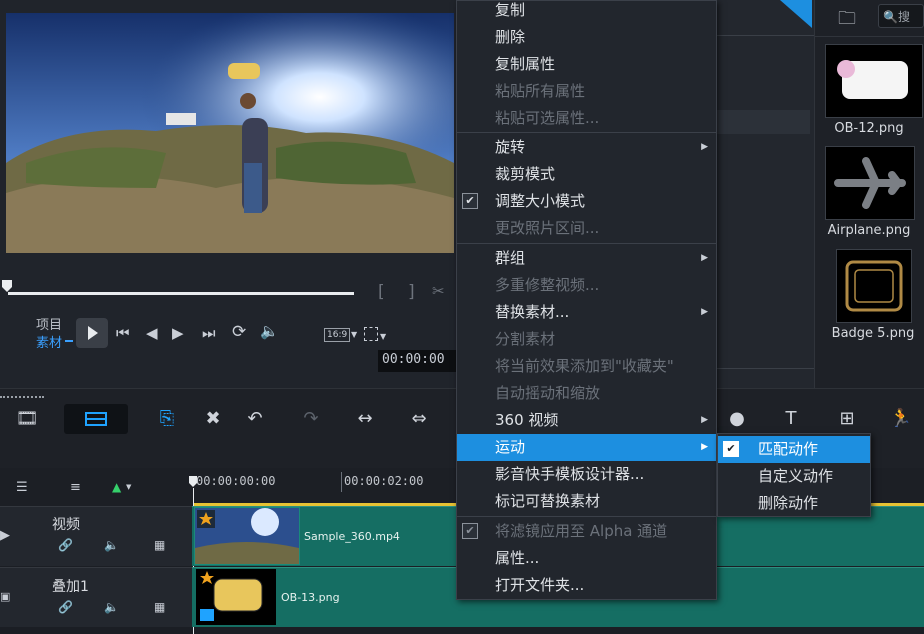  Describe the element at coordinates (128, 487) in the screenshot. I see `ripple-dropdown-icon: ▼` at that location.